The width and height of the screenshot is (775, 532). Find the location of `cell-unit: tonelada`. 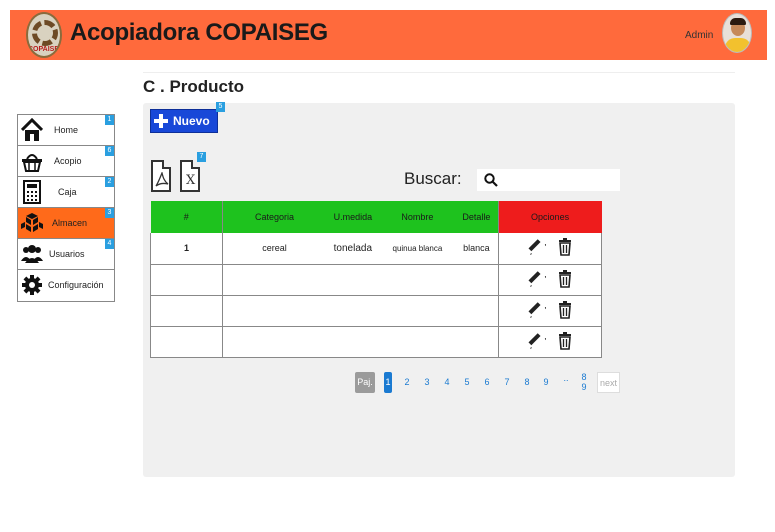

cell-unit: tonelada is located at coordinates (352, 249).